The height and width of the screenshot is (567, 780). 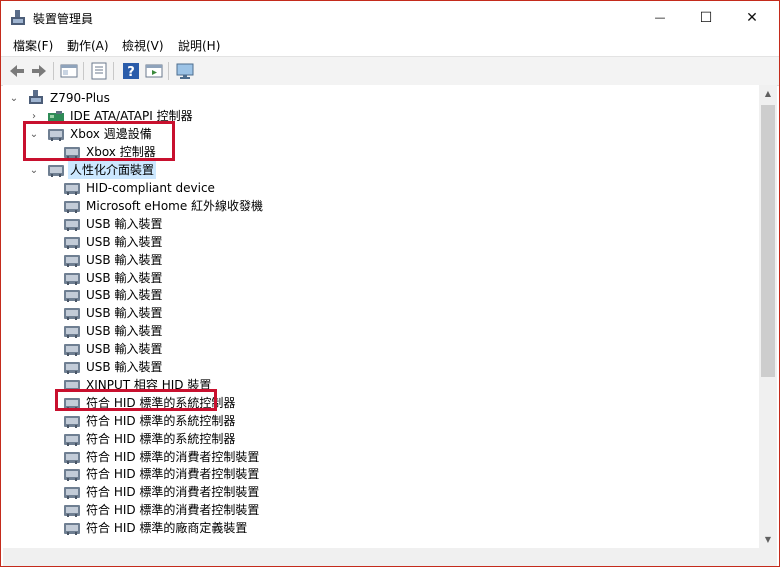 I want to click on tree-node-label: HID-compliant device, so click(x=150, y=188).